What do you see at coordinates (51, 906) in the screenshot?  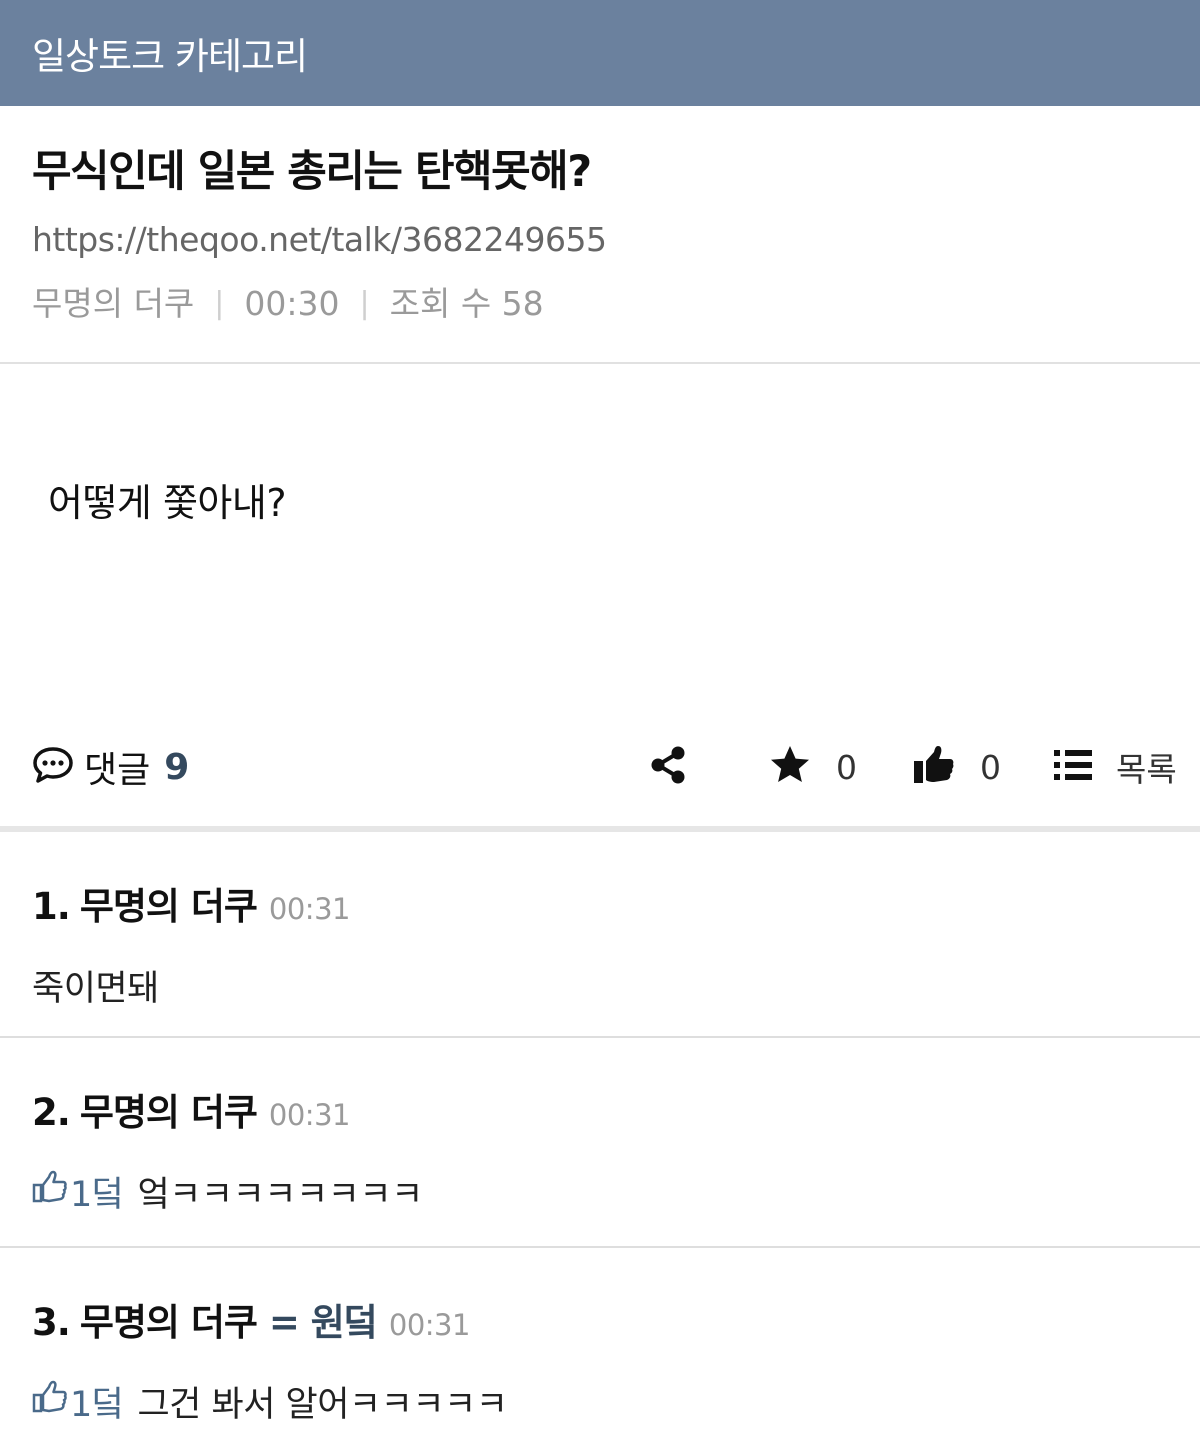 I see `comment-index: 1.` at bounding box center [51, 906].